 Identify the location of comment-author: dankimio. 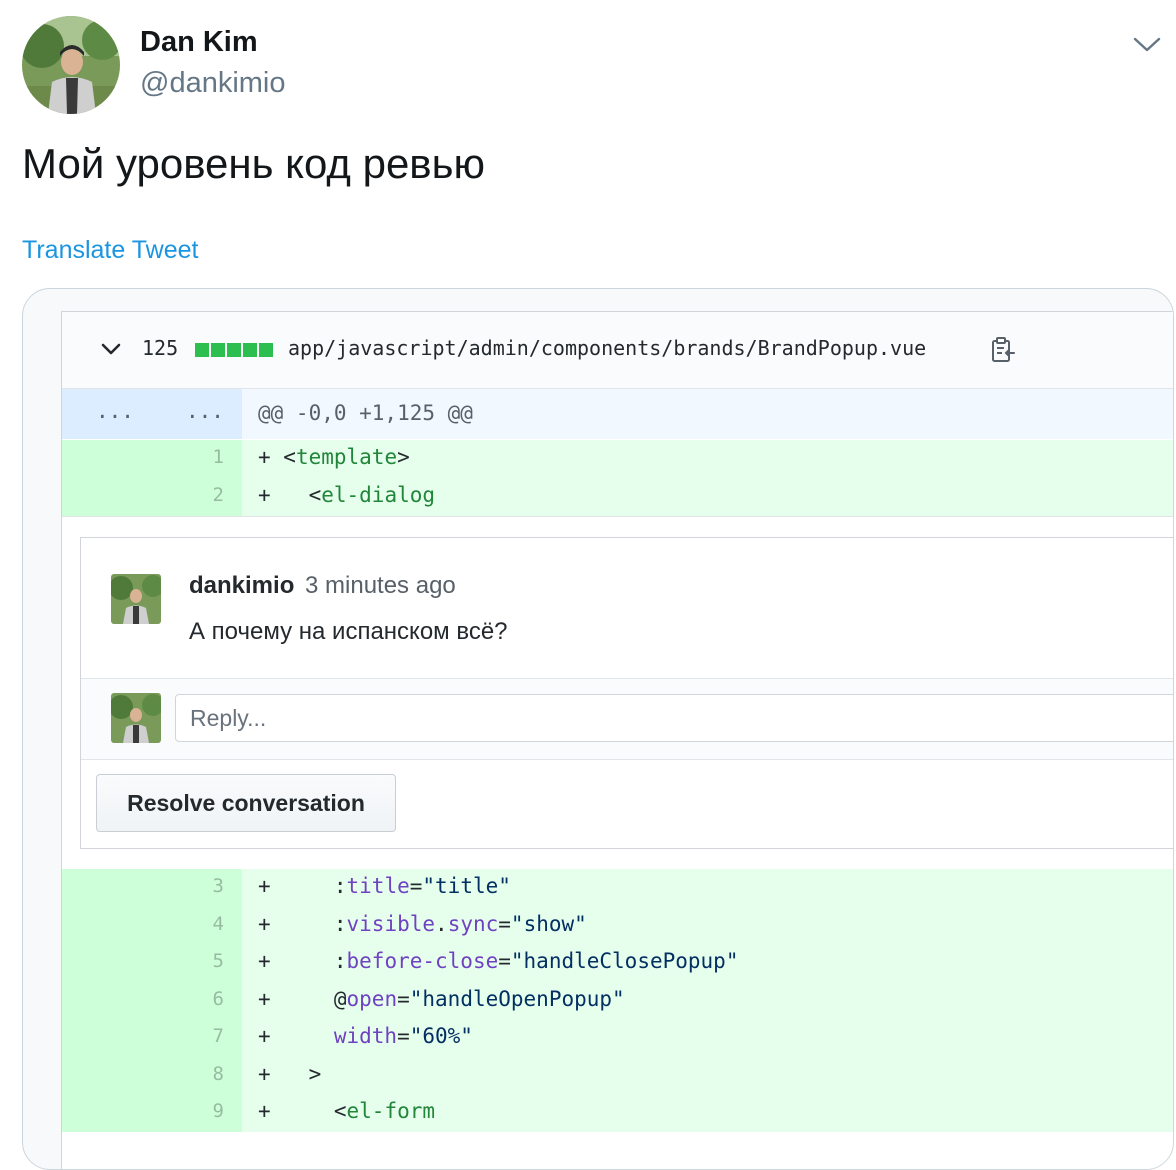
(241, 586).